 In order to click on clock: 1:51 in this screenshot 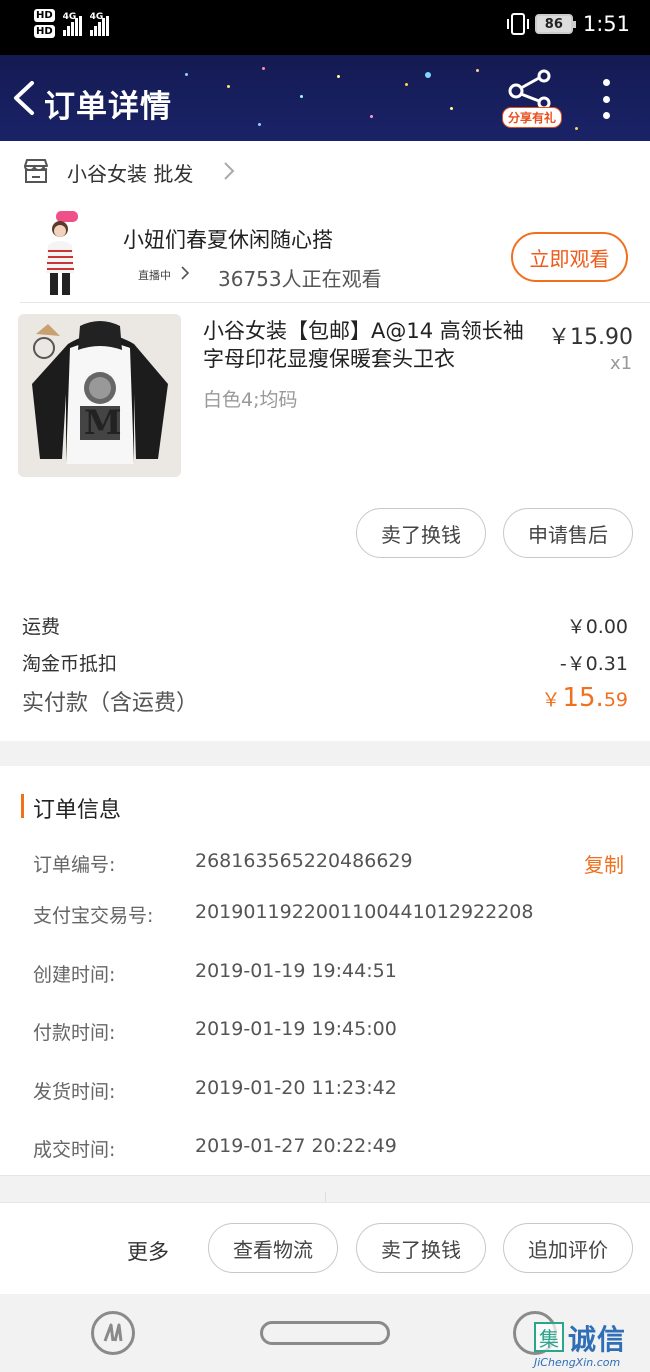, I will do `click(606, 24)`.